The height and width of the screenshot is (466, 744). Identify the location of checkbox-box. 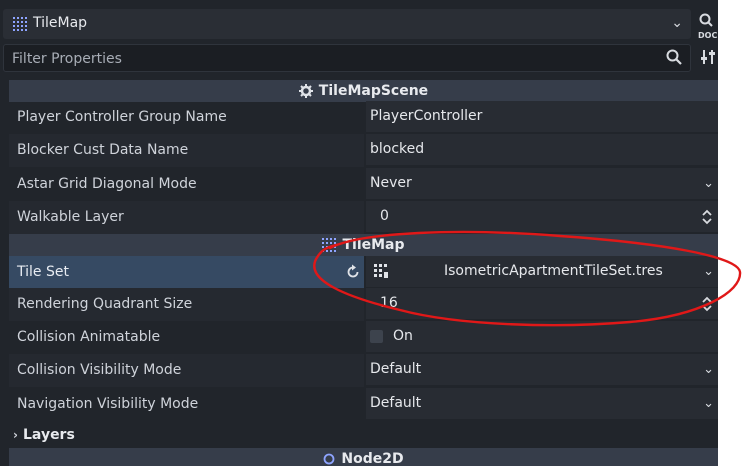
(376, 336).